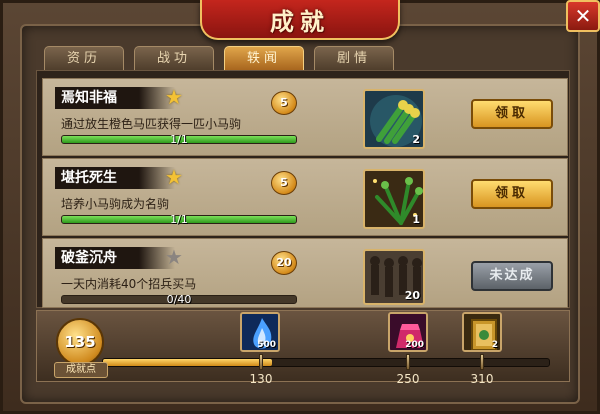  Describe the element at coordinates (408, 332) in the screenshot. I see `milestone-reward: 200` at that location.